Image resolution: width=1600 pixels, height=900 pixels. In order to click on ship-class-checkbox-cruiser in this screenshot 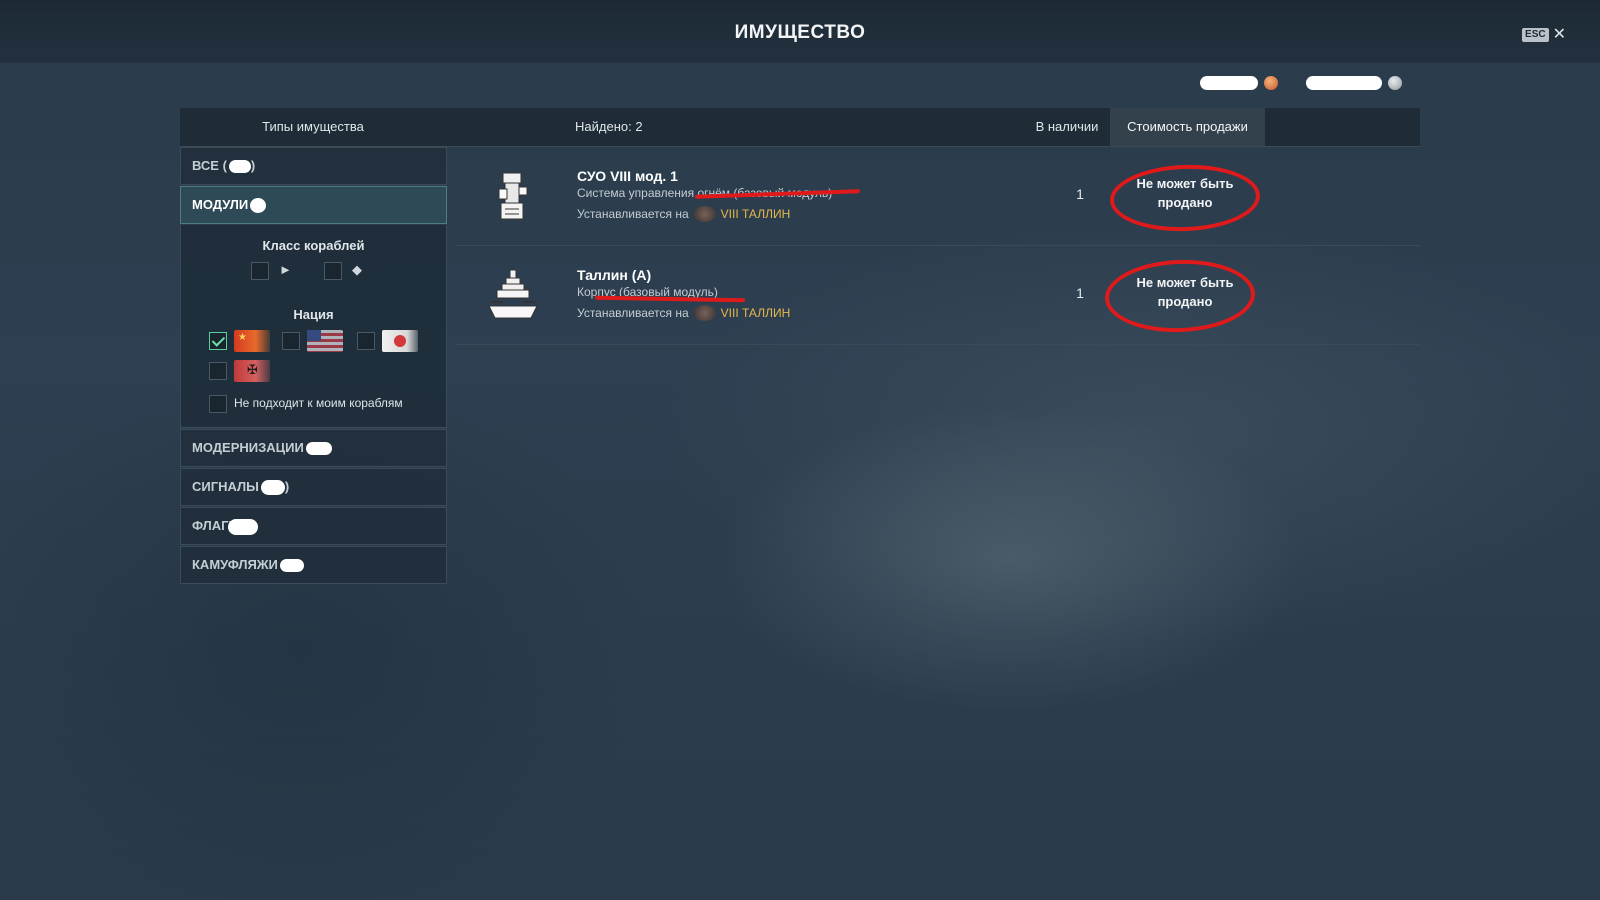, I will do `click(333, 271)`.